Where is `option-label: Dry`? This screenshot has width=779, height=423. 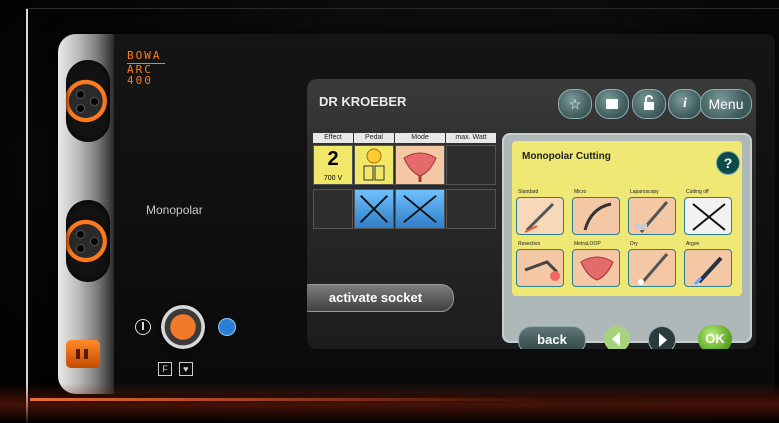
option-label: Dry is located at coordinates (634, 244).